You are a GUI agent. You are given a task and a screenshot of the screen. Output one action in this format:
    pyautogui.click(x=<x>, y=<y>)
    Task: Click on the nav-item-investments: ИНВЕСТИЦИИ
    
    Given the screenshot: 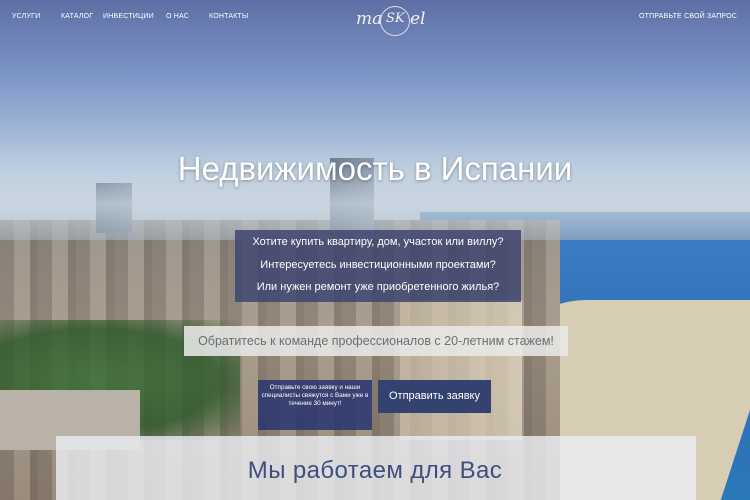 What is the action you would take?
    pyautogui.click(x=128, y=16)
    